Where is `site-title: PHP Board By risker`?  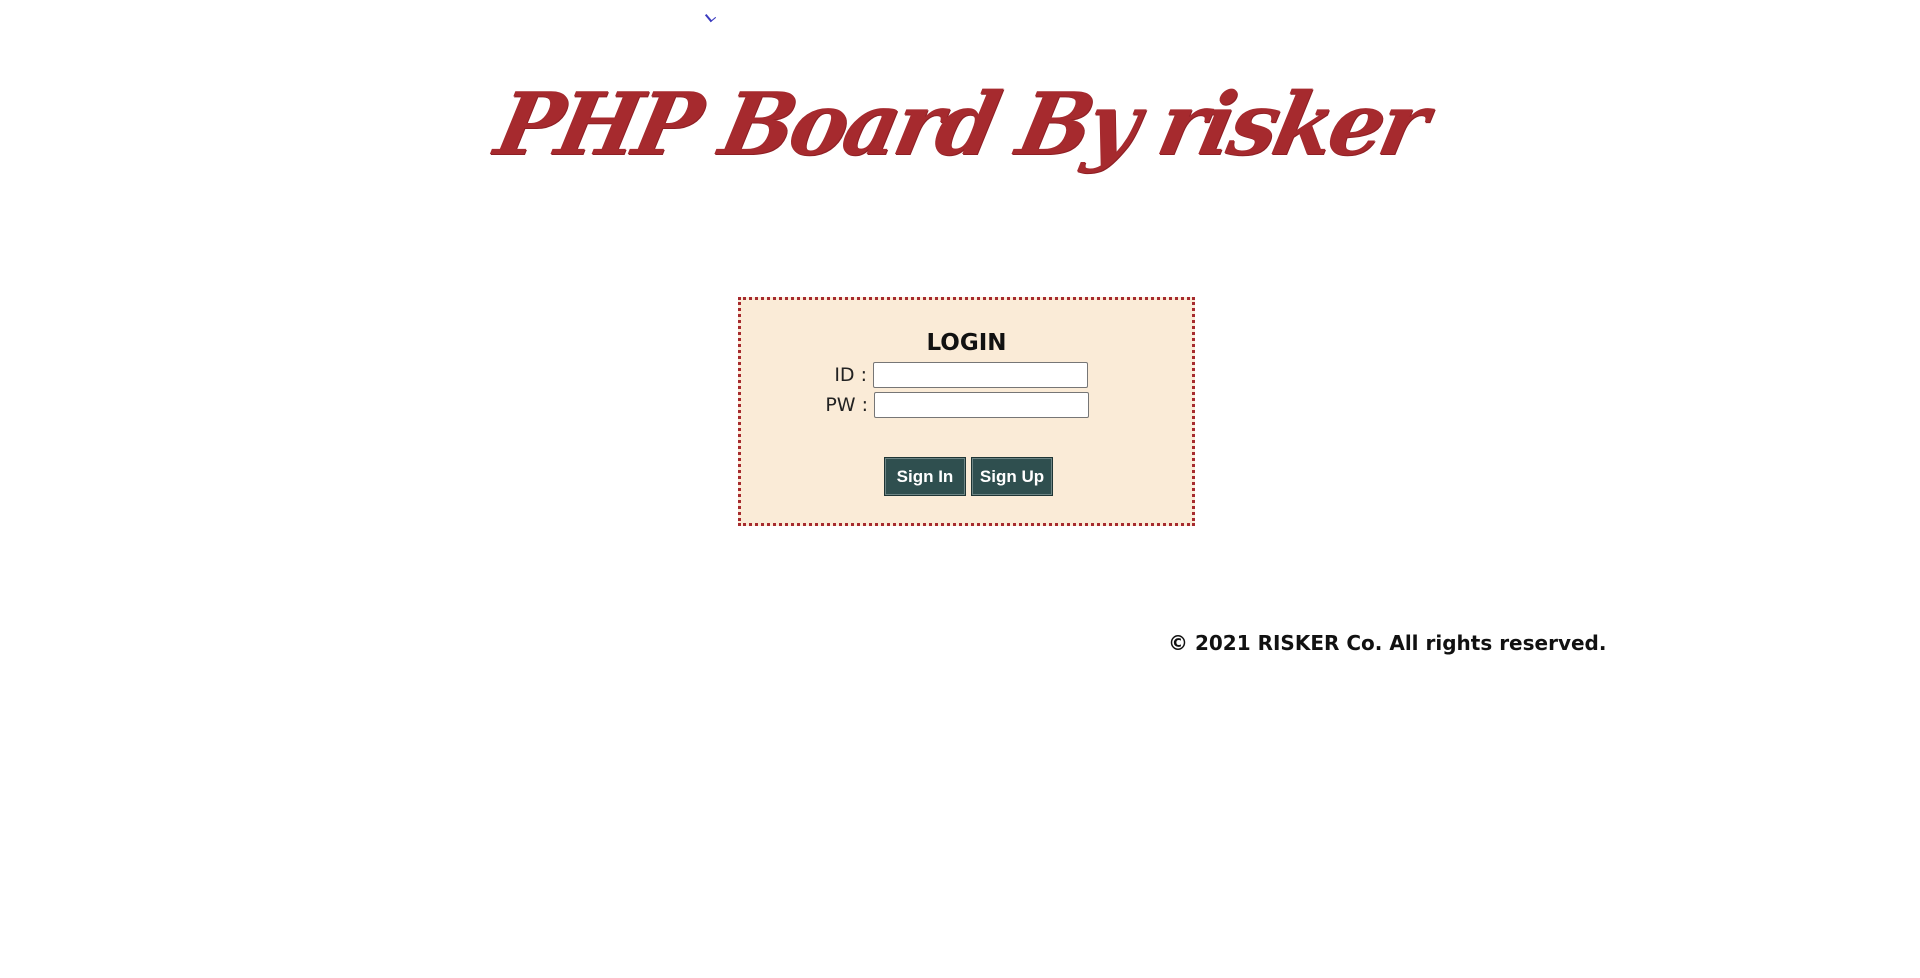
site-title: PHP Board By risker is located at coordinates (960, 124).